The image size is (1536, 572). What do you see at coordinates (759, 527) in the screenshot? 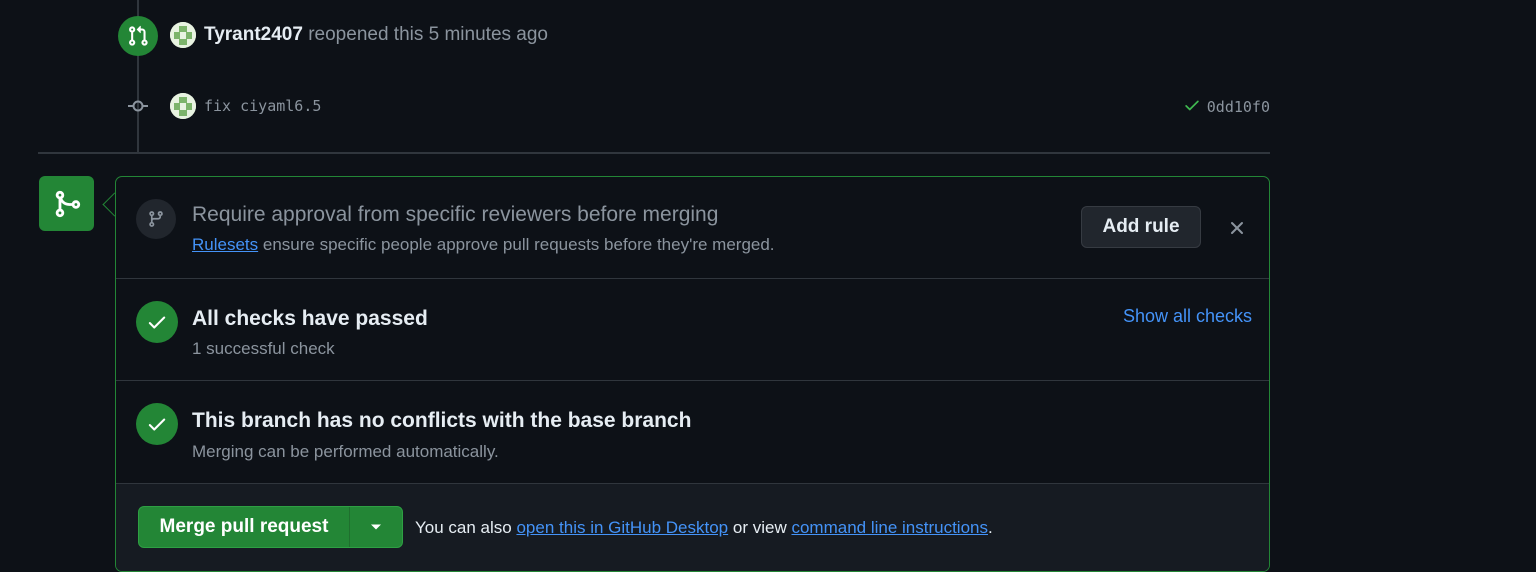
I see `merge-text-middle: or view` at bounding box center [759, 527].